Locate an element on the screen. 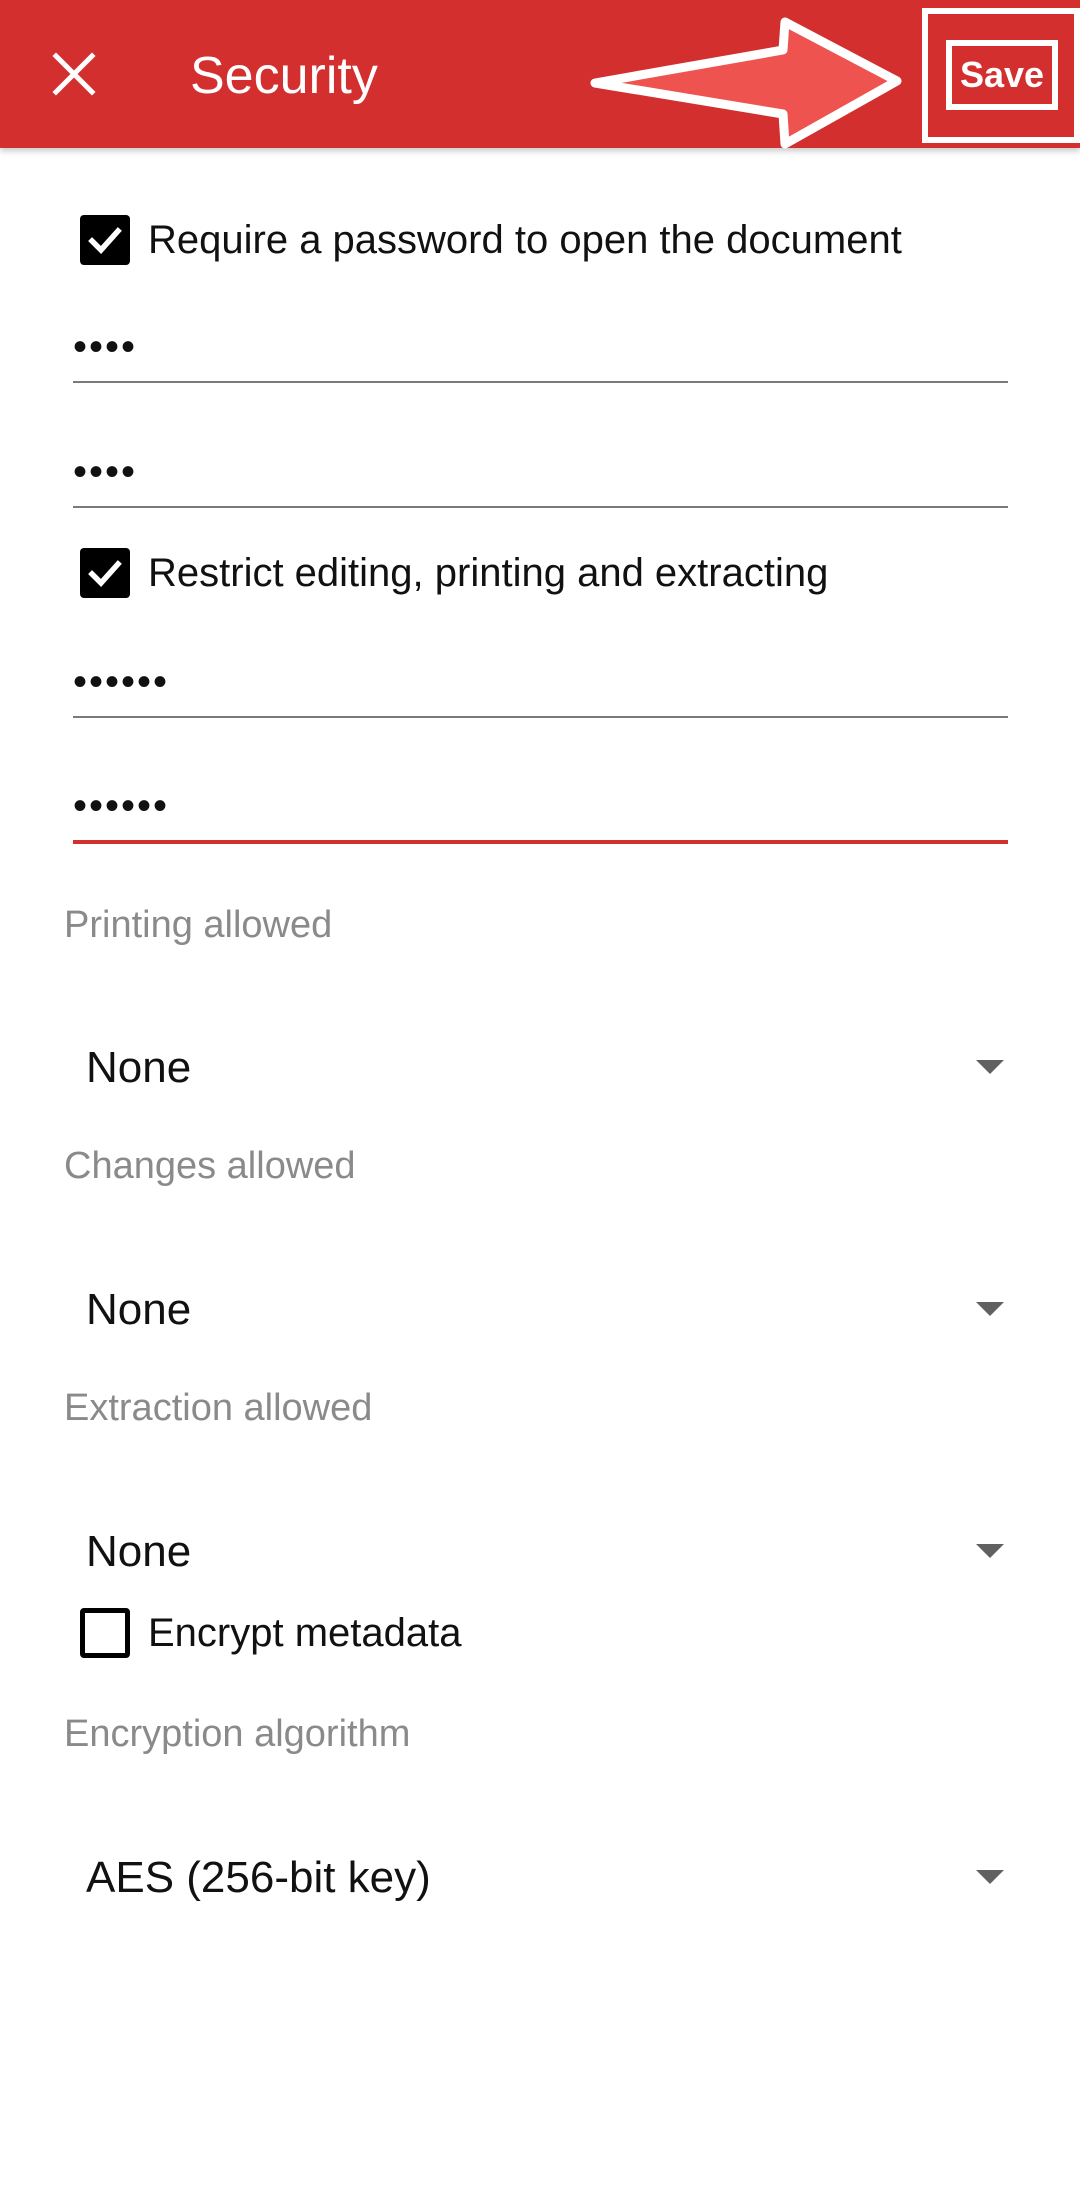 This screenshot has height=2186, width=1080. open-password-confirm-field: •••• is located at coordinates (540, 468).